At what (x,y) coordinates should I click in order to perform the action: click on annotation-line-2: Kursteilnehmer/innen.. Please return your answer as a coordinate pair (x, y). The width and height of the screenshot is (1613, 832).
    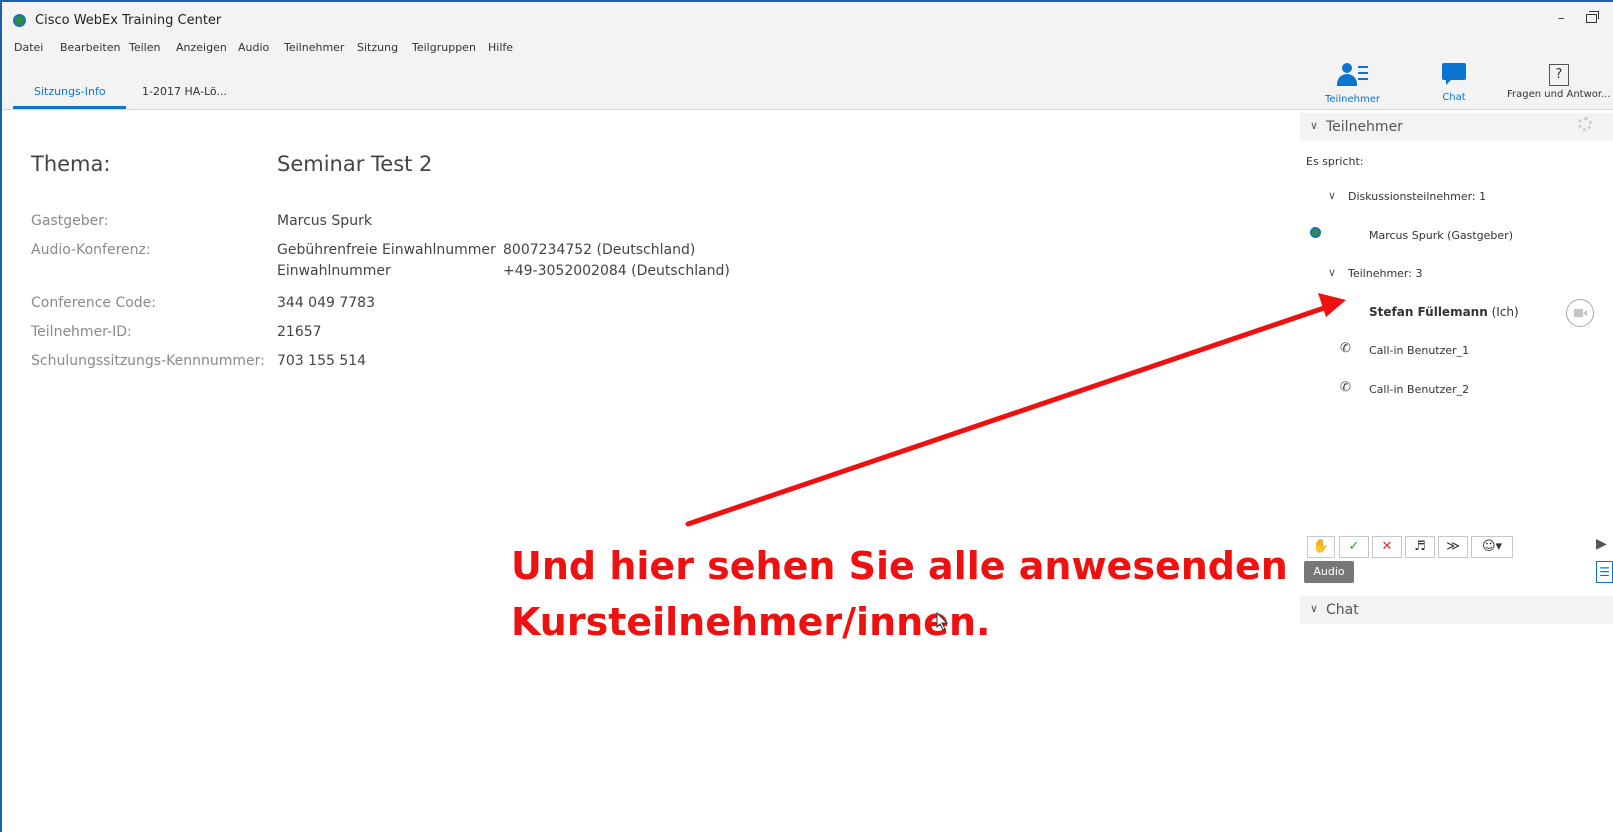
    Looking at the image, I should click on (751, 622).